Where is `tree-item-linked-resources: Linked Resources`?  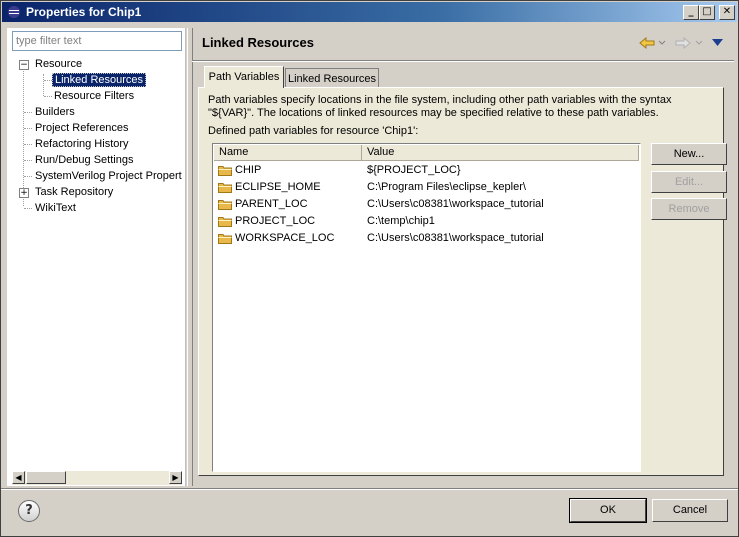
tree-item-linked-resources: Linked Resources is located at coordinates (99, 80).